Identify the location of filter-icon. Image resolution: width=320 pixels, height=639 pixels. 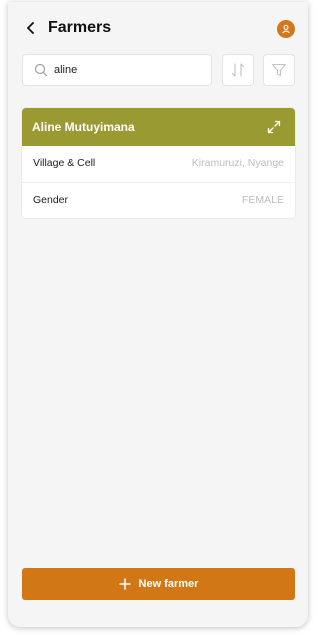
(279, 70).